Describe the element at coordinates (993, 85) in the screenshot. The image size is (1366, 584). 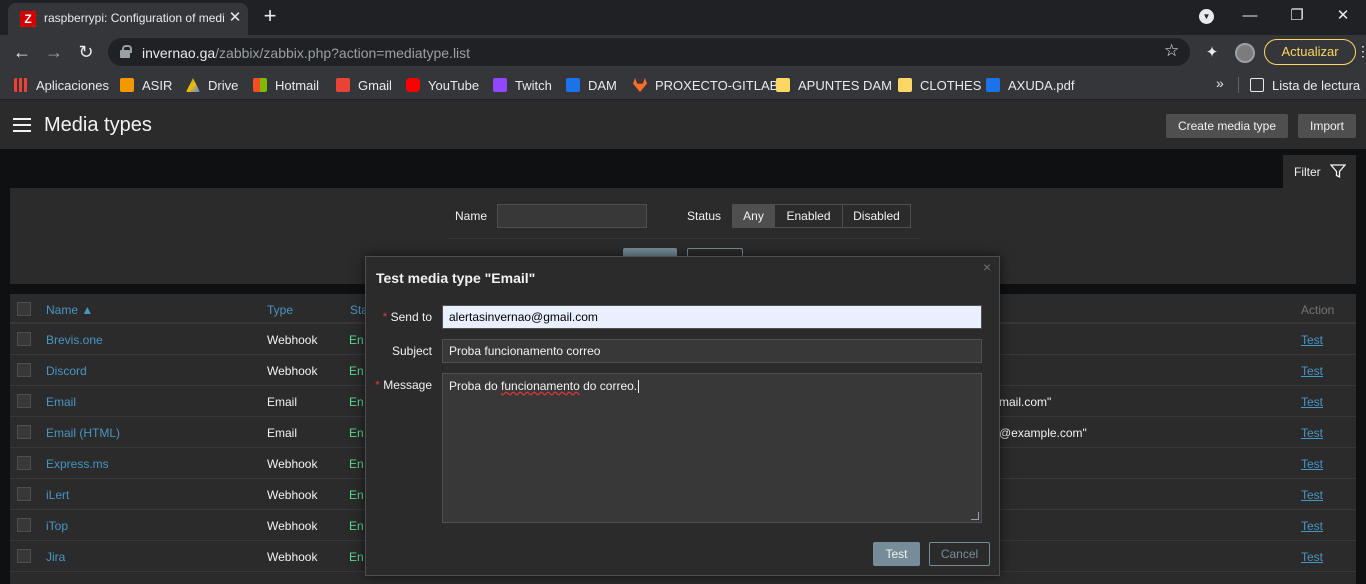
I see `pdf-icon` at that location.